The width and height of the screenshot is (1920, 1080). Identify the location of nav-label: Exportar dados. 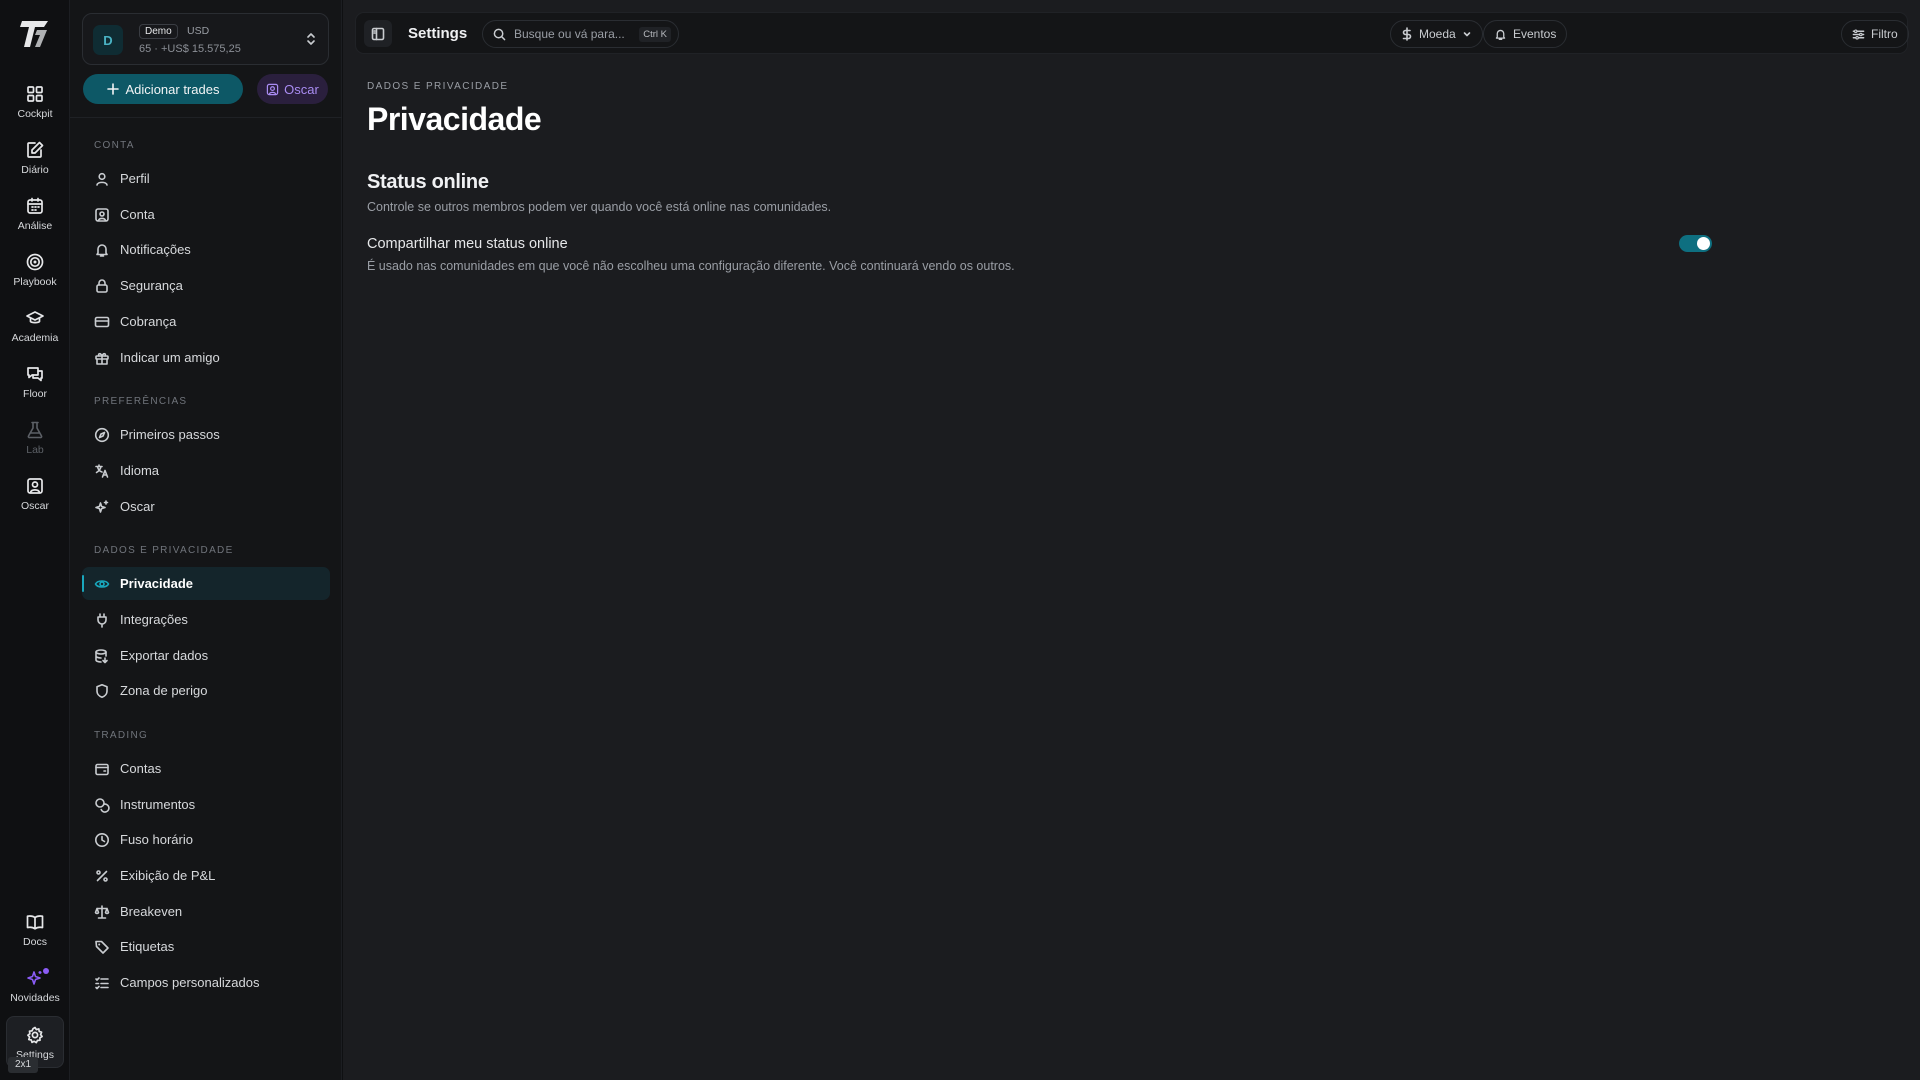
(164, 655).